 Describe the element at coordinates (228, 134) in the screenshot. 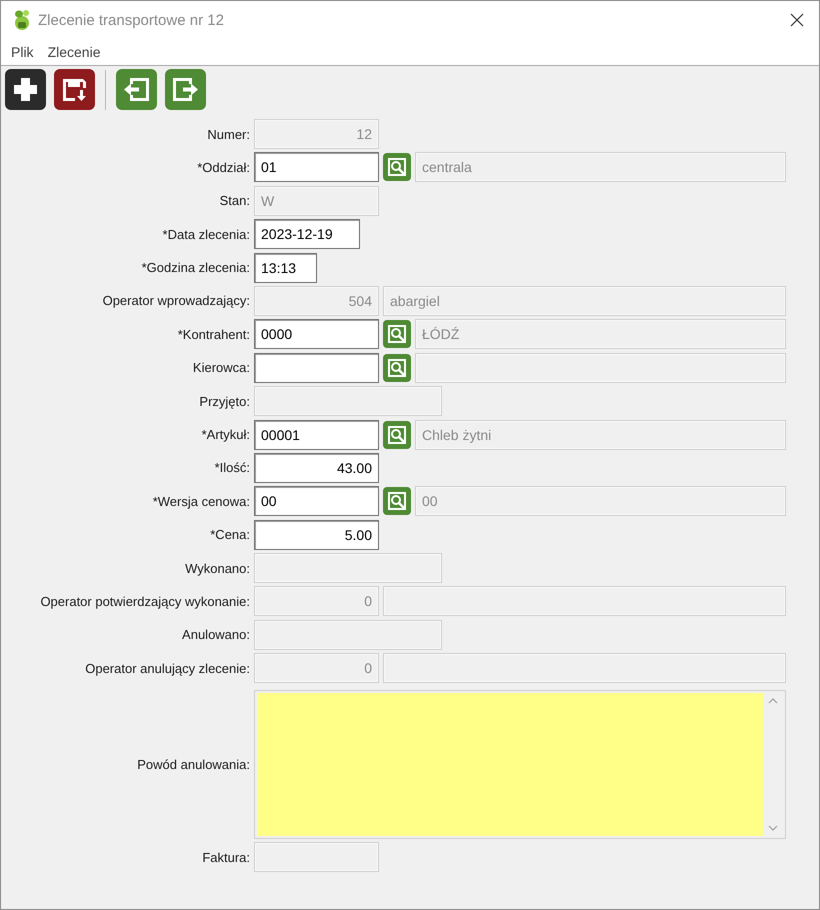

I see `field-label: Numer:` at that location.